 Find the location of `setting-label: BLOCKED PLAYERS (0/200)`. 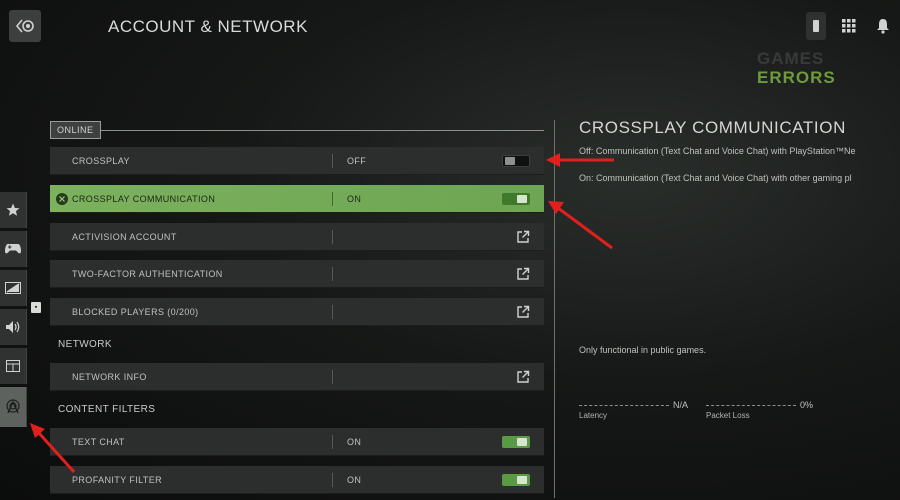

setting-label: BLOCKED PLAYERS (0/200) is located at coordinates (135, 311).